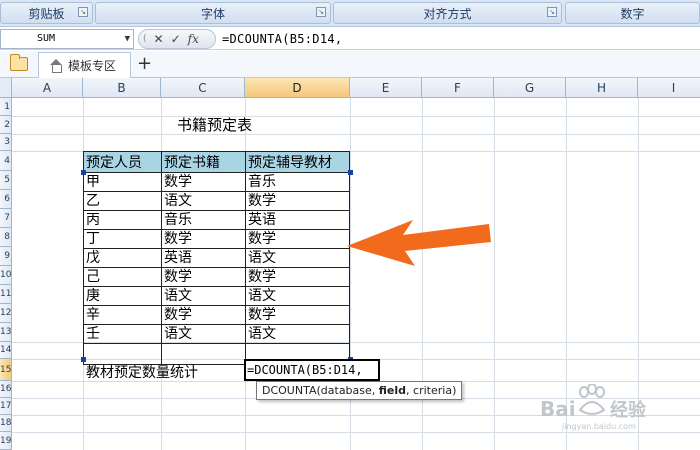 This screenshot has height=450, width=700. I want to click on ribbon-group-clipboard: 剪贴板 ↘, so click(46, 13).